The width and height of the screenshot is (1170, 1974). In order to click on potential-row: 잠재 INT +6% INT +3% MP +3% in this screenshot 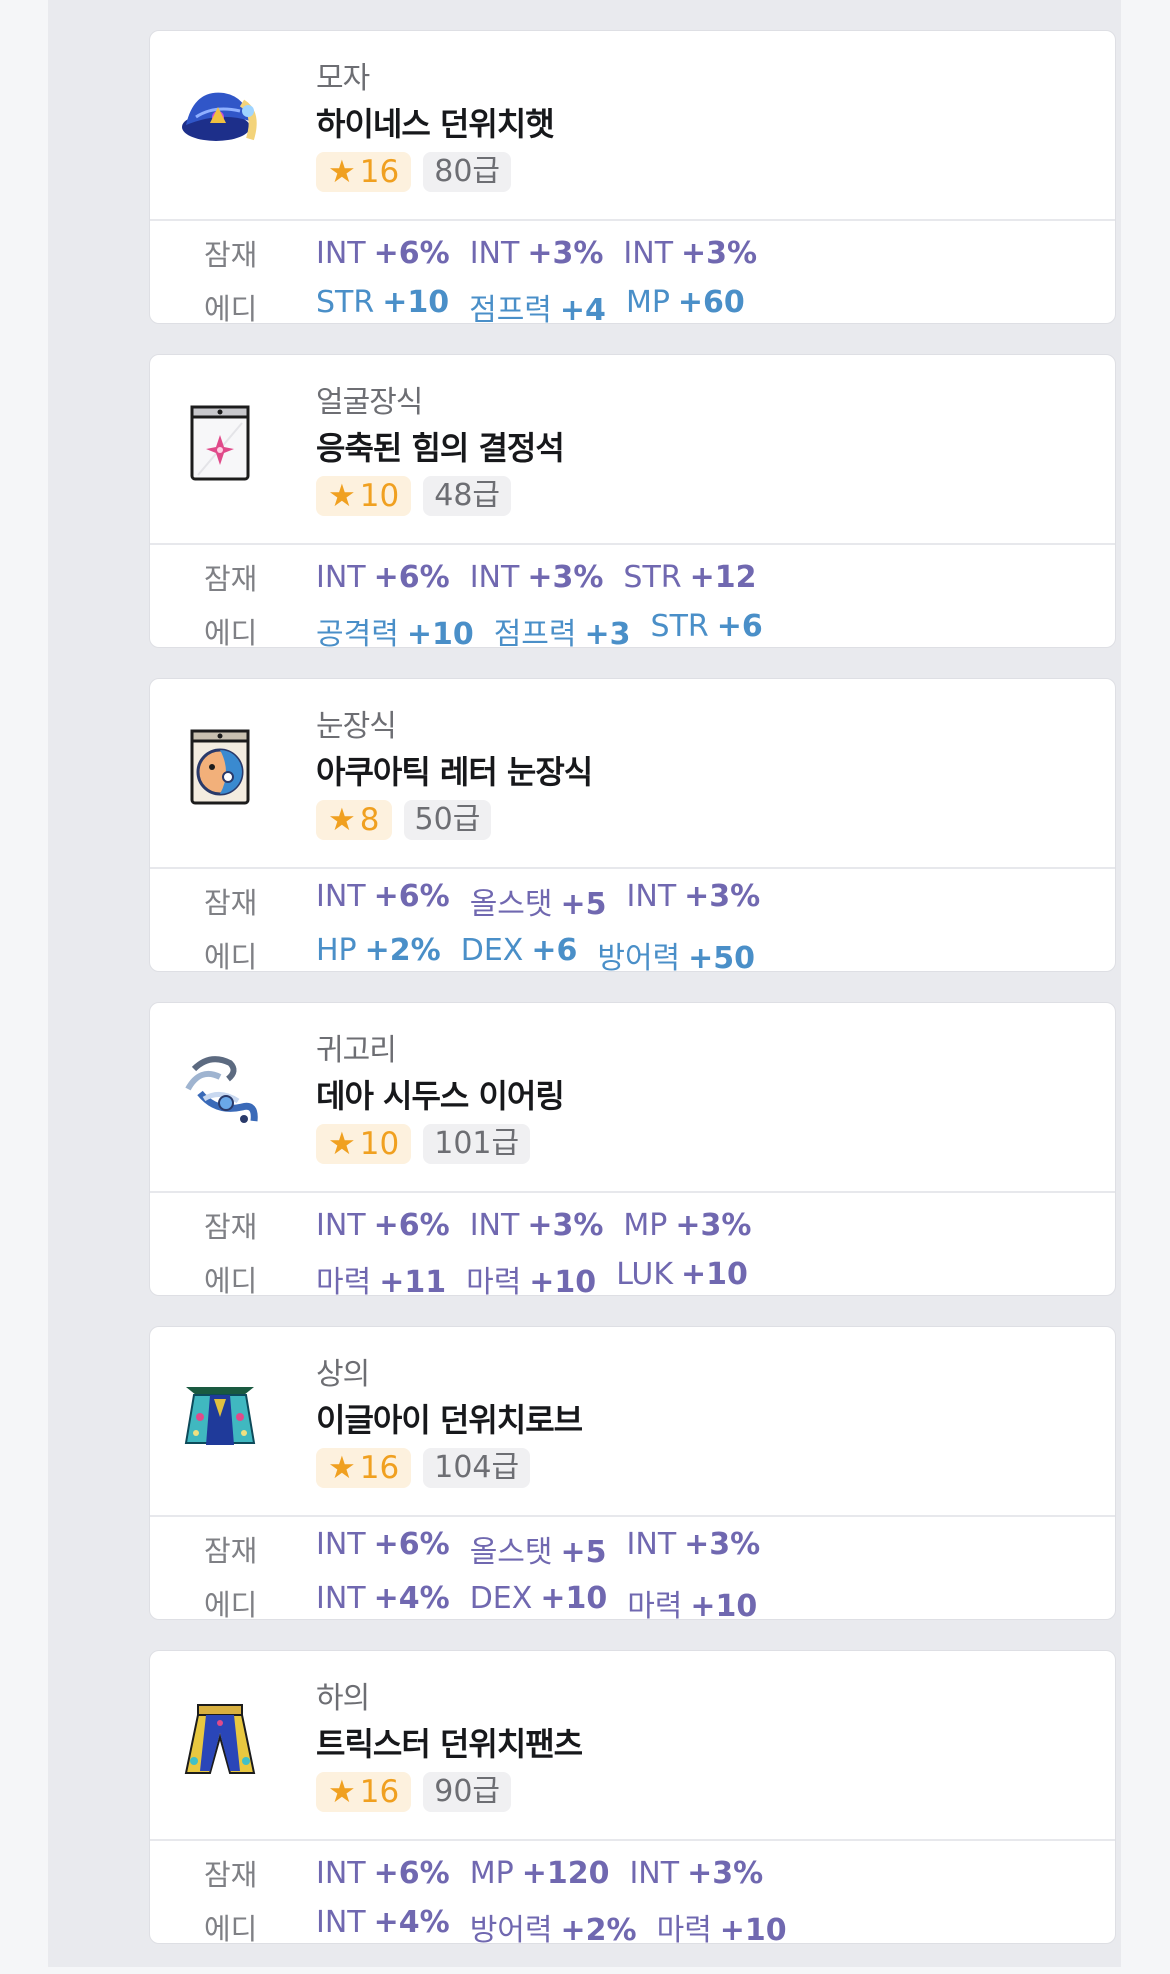, I will do `click(632, 1225)`.